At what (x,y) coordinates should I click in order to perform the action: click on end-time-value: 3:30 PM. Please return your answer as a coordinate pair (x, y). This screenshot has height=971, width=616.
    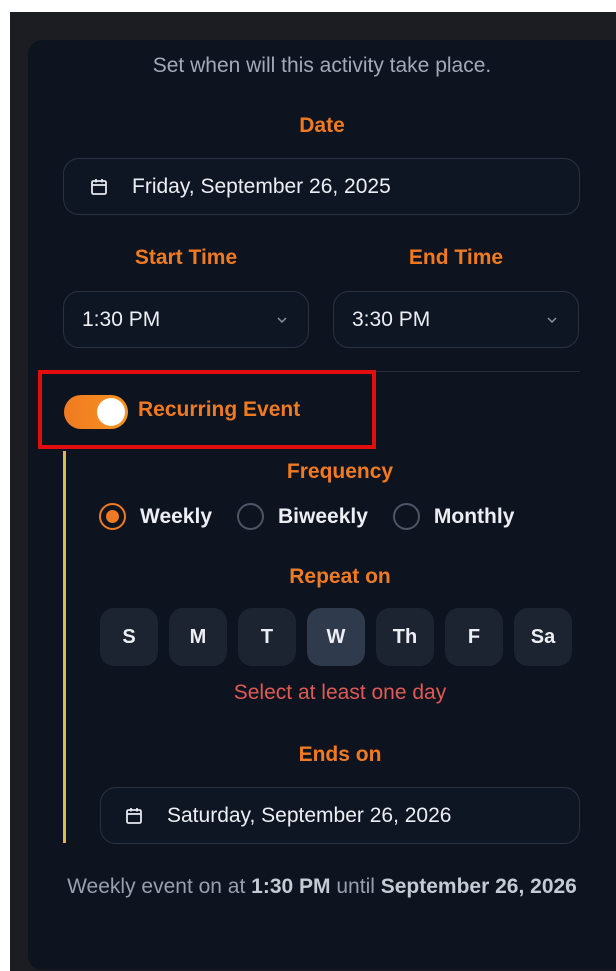
    Looking at the image, I should click on (391, 319).